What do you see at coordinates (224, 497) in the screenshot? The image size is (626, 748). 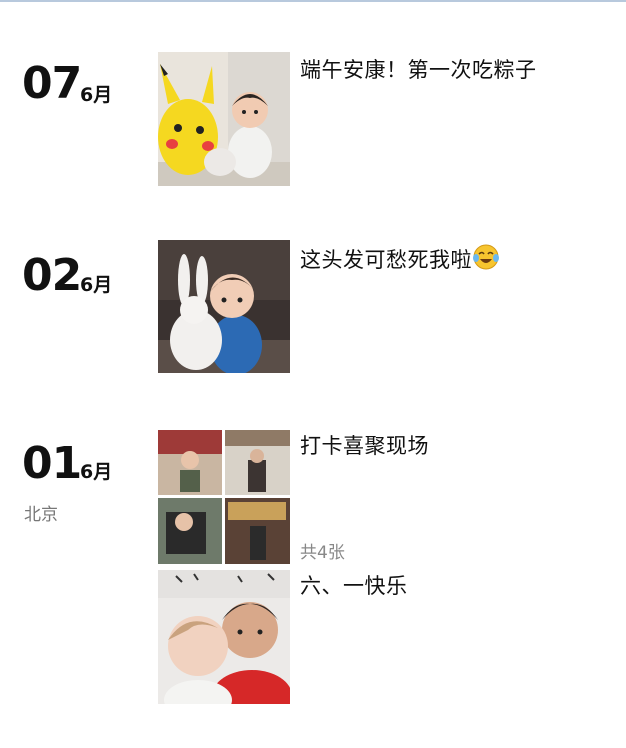 I see `photo-grid-thumbnail` at bounding box center [224, 497].